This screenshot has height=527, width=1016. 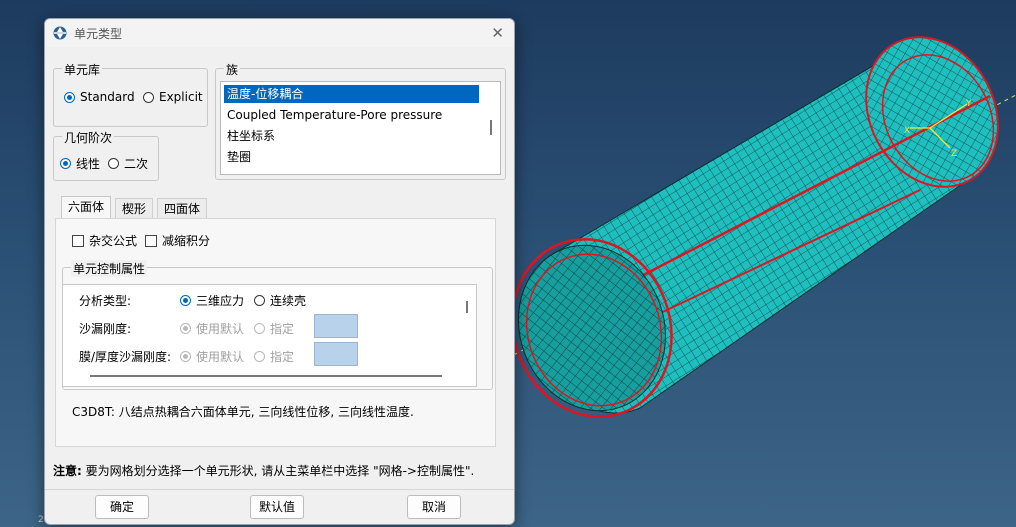 What do you see at coordinates (106, 155) in the screenshot?
I see `geometric-order-group: 几何阶次 线性 二次` at bounding box center [106, 155].